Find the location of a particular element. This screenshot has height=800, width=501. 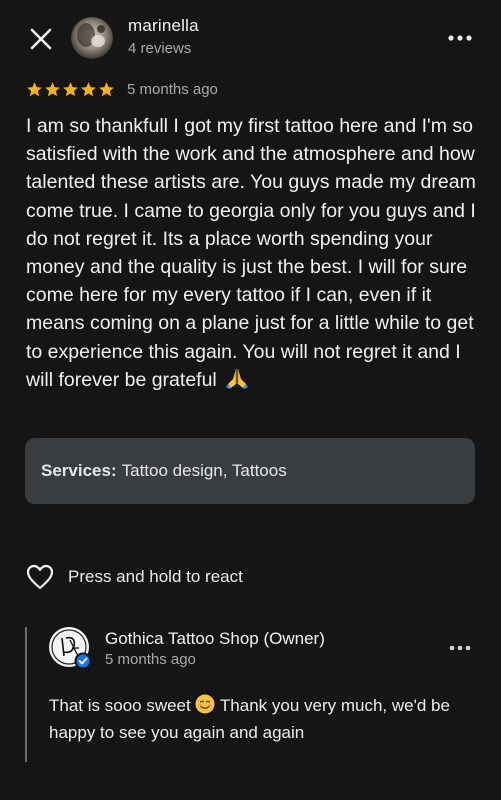

star-rating is located at coordinates (70, 89).